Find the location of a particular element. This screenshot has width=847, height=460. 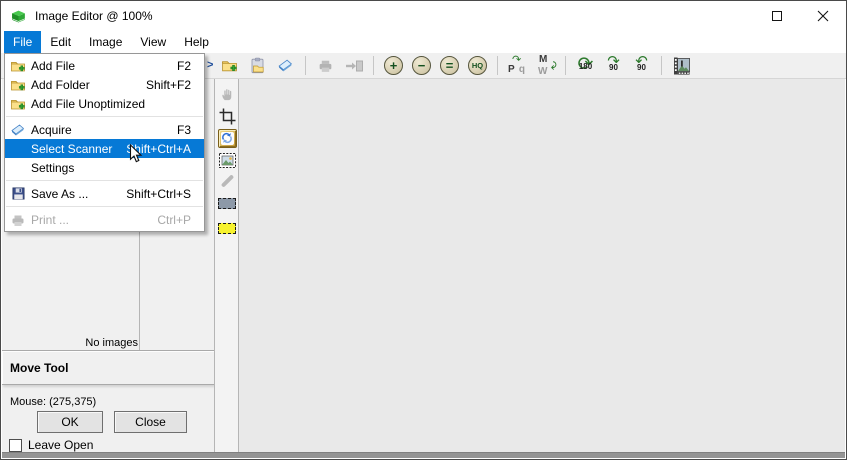

rotate-90-ccw-icon: ↶ 90 is located at coordinates (641, 62).